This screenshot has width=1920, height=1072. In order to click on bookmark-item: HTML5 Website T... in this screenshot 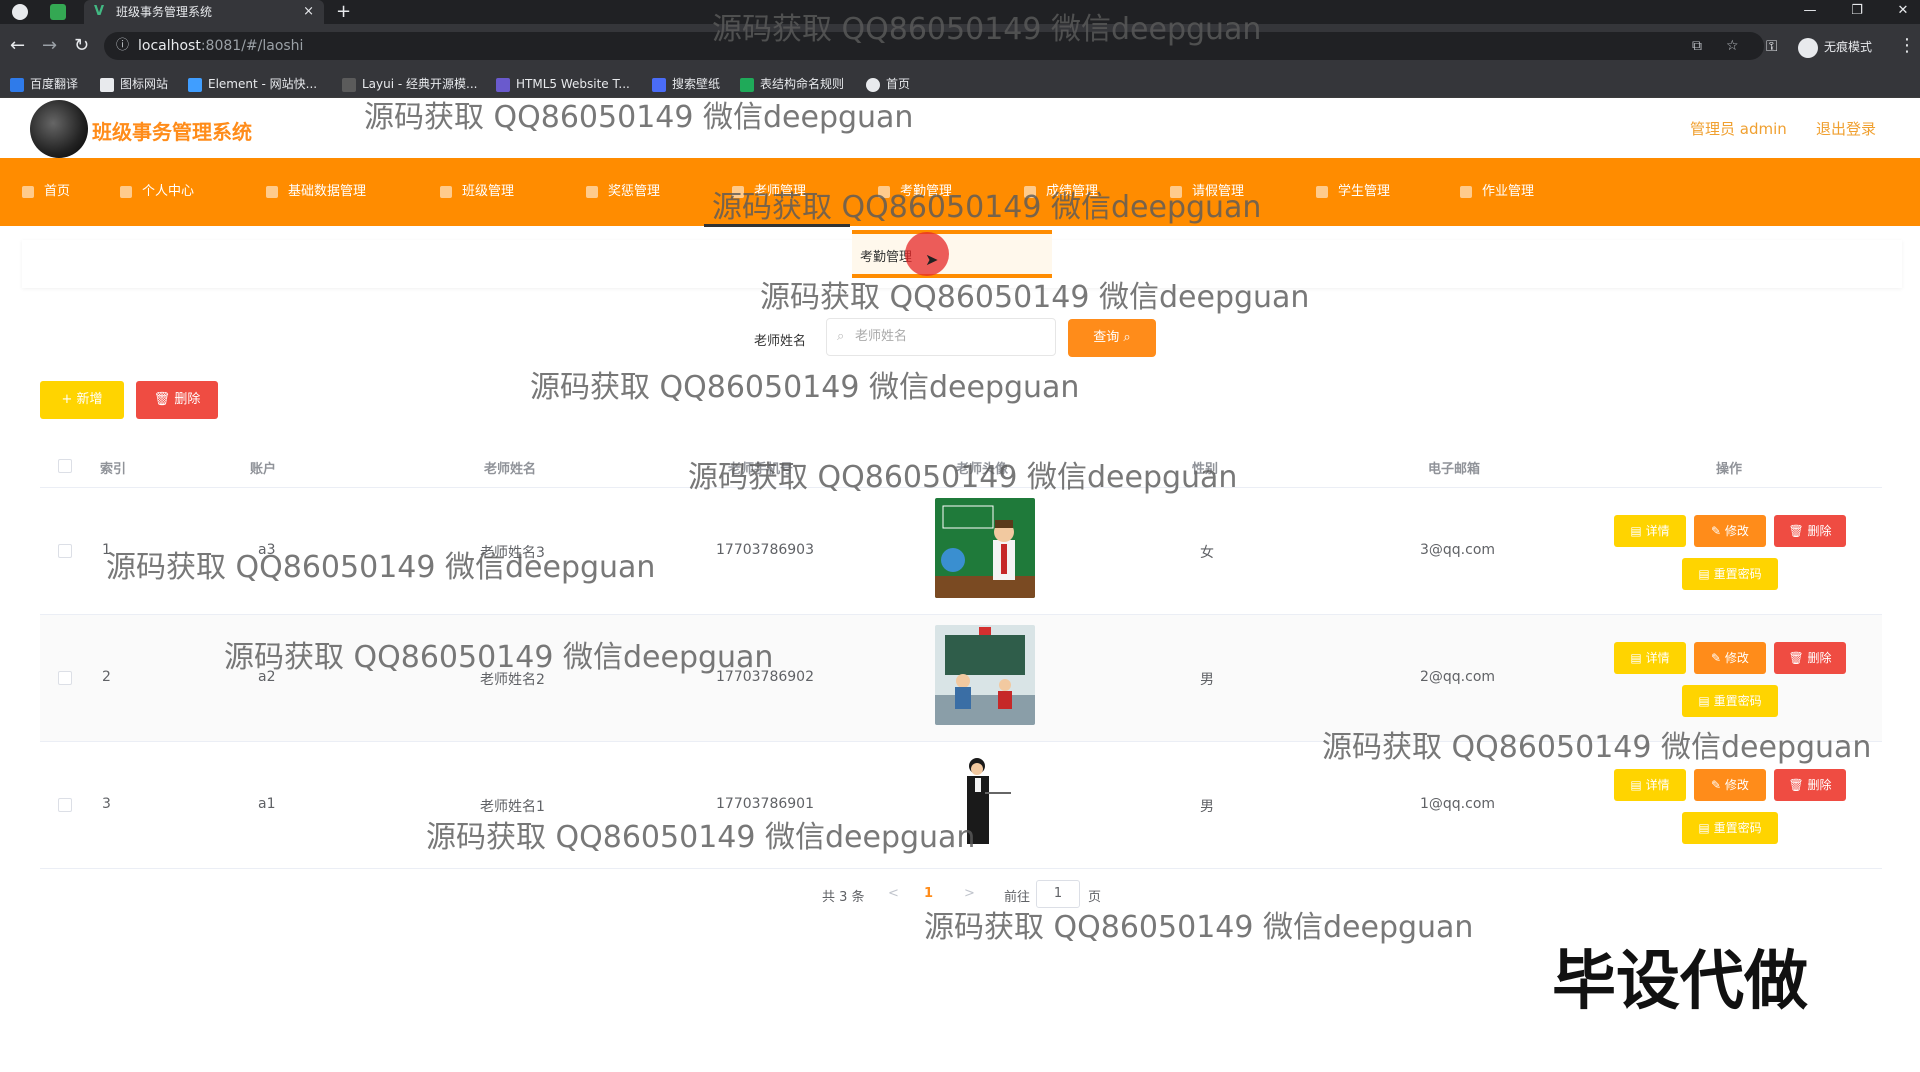, I will do `click(563, 84)`.